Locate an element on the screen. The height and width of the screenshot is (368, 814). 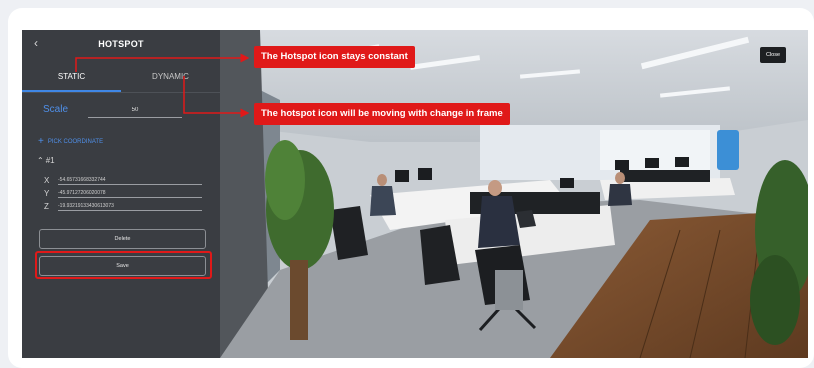
coord-label-x: X is located at coordinates (47, 180).